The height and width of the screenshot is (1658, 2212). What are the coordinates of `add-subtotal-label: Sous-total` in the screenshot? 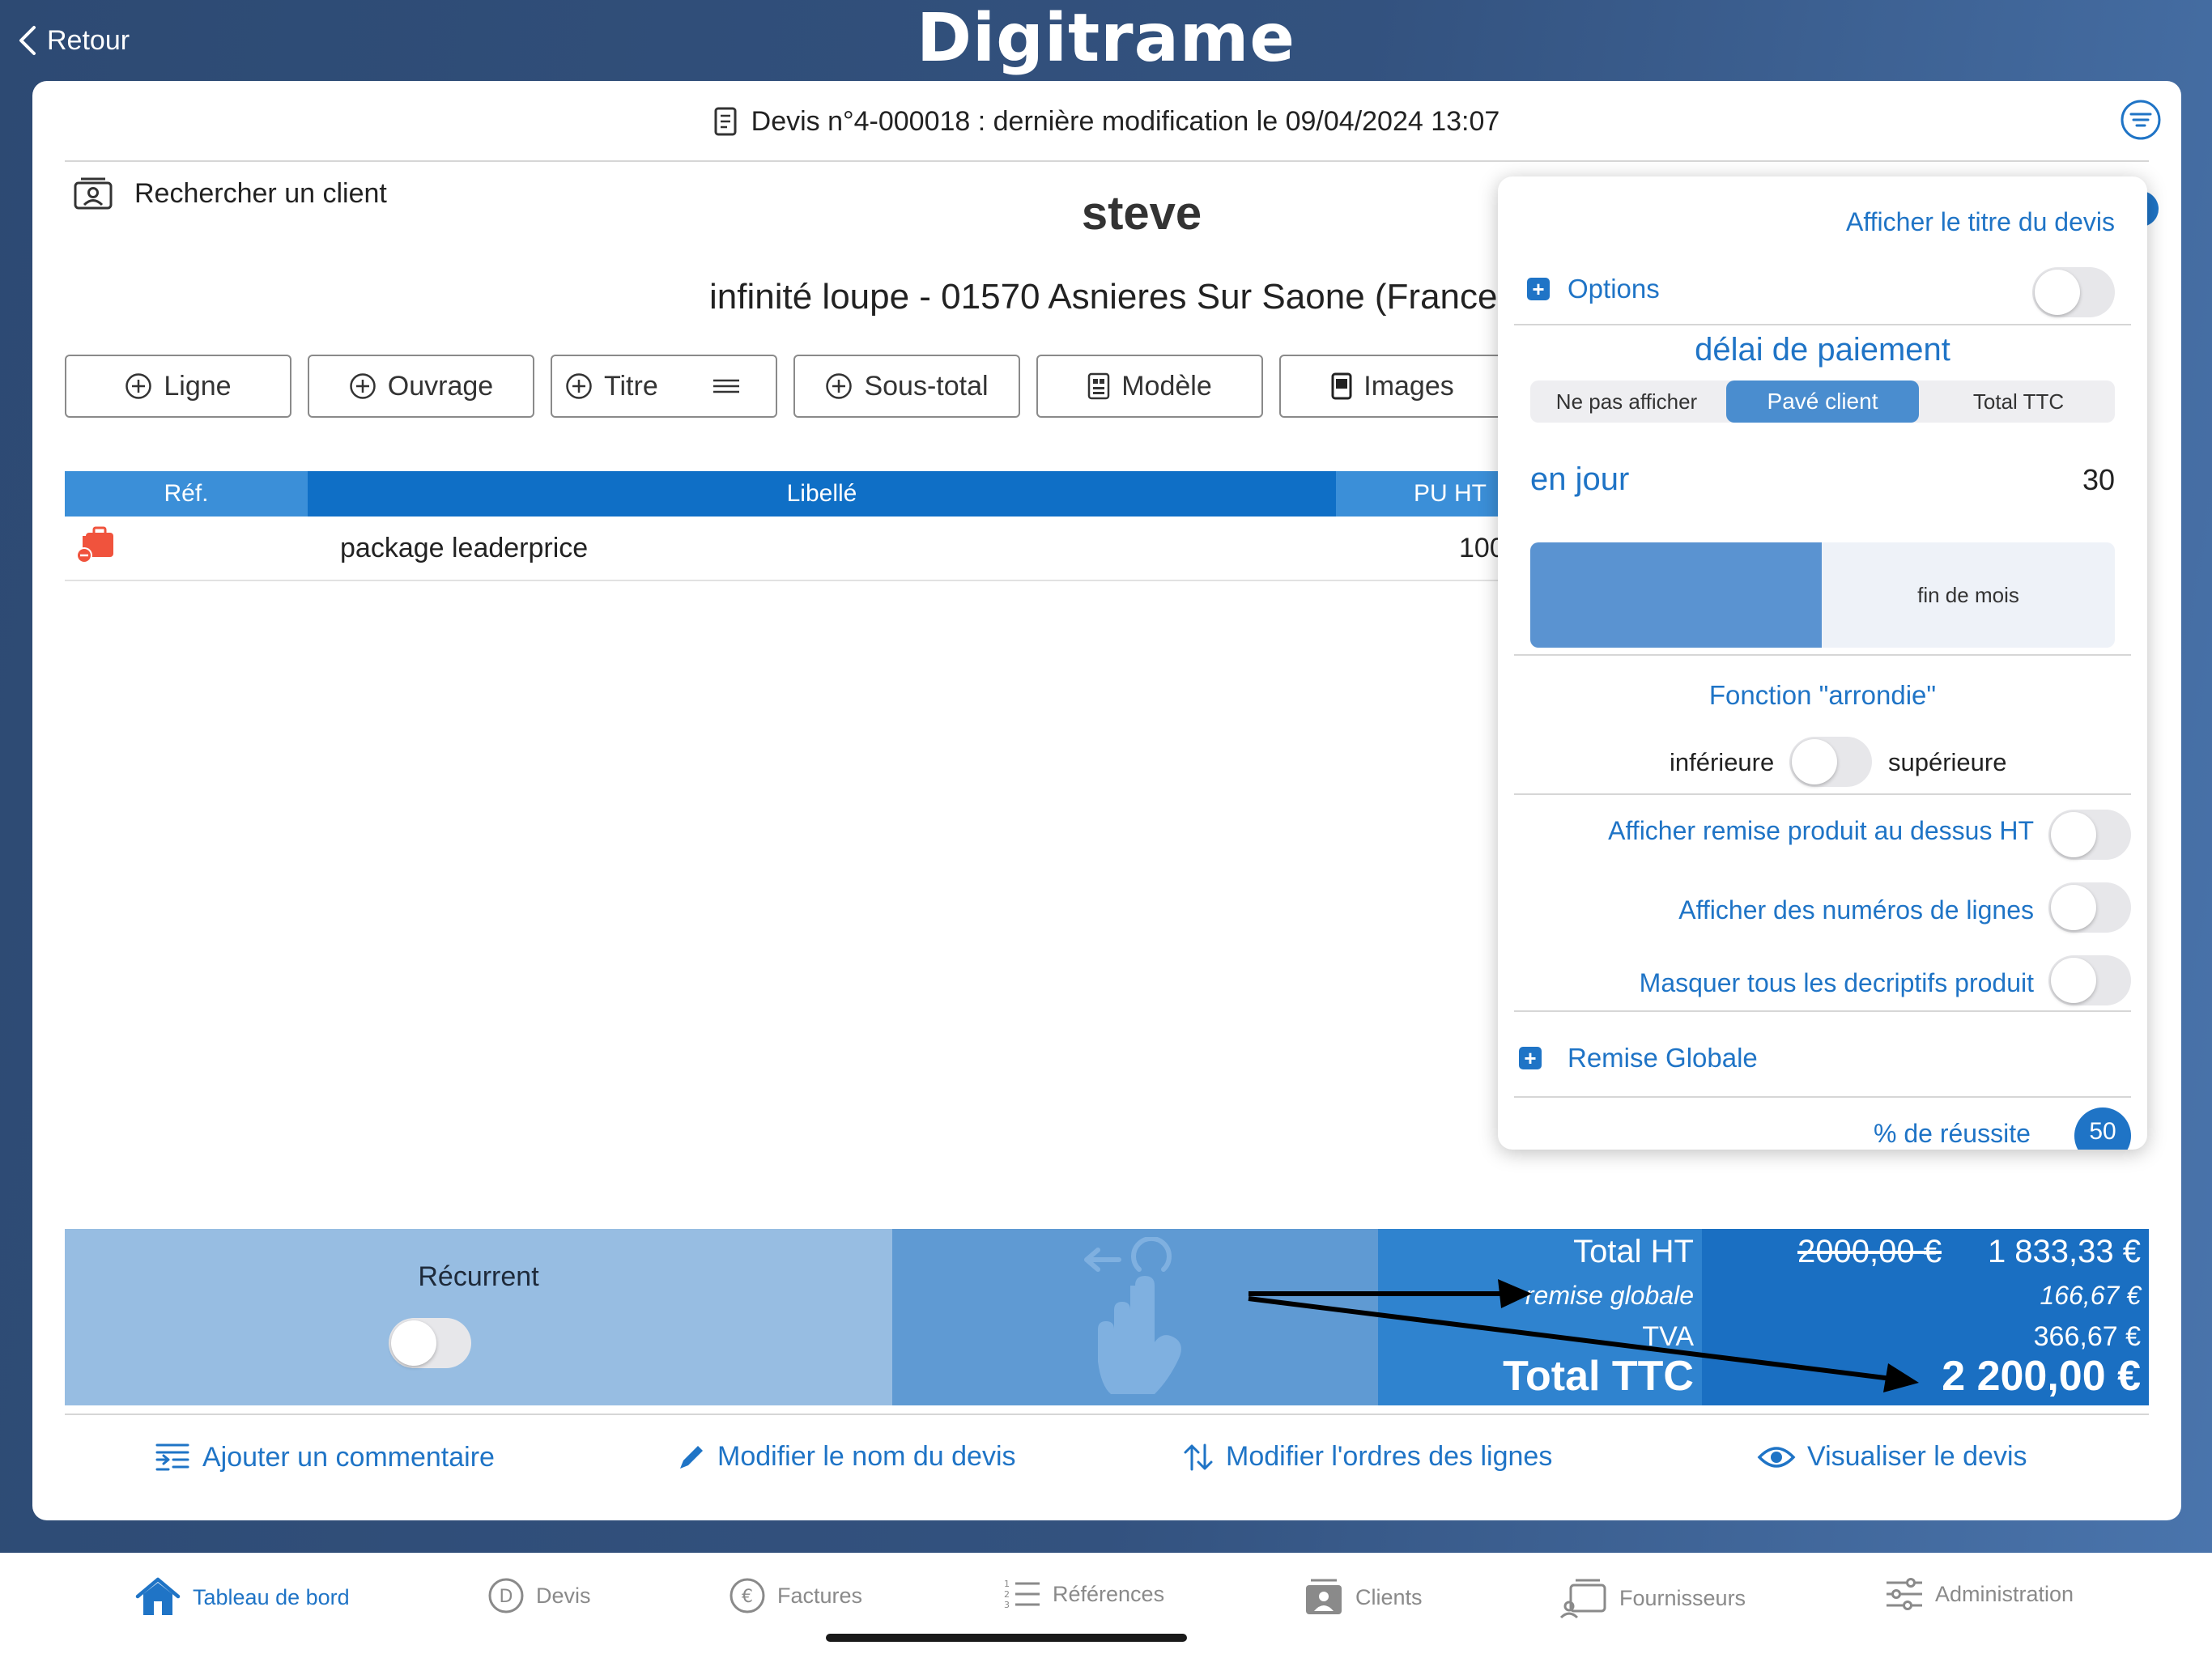 It's located at (927, 386).